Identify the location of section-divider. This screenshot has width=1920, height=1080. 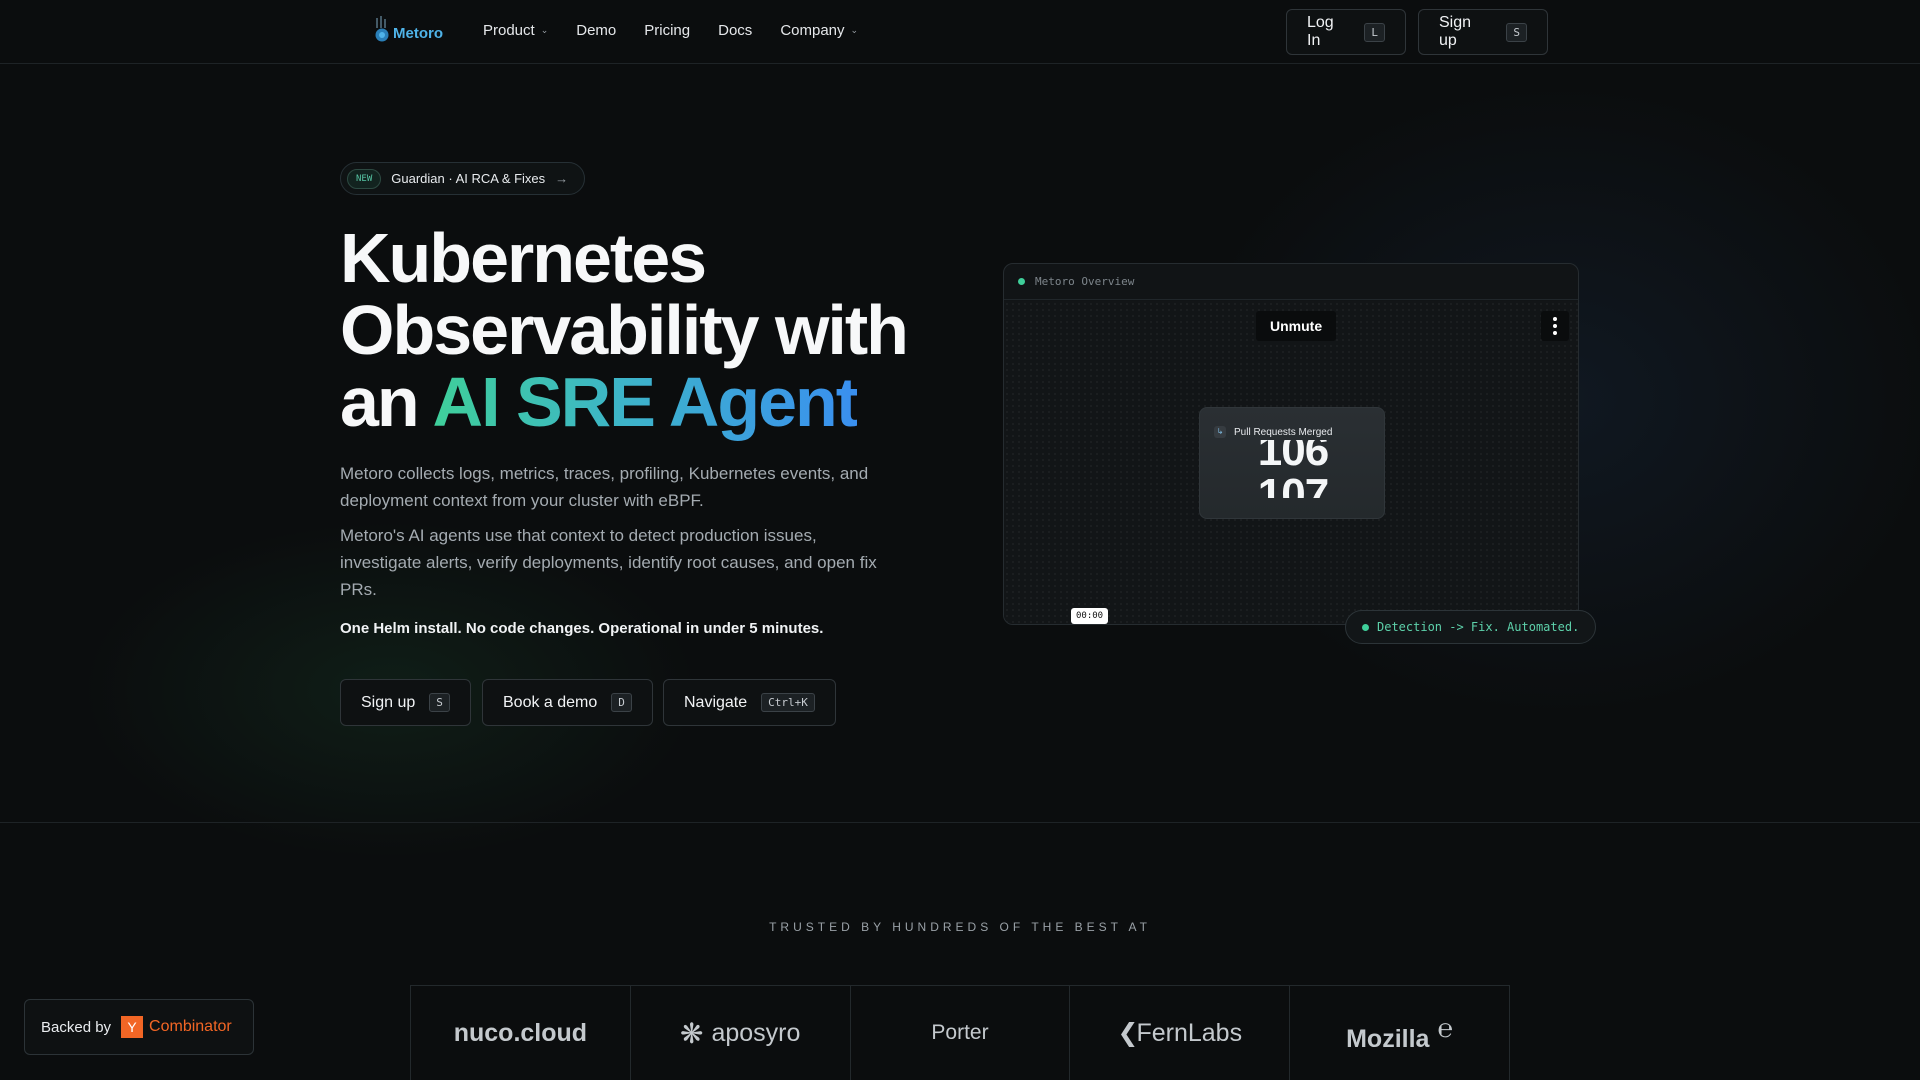
(960, 822).